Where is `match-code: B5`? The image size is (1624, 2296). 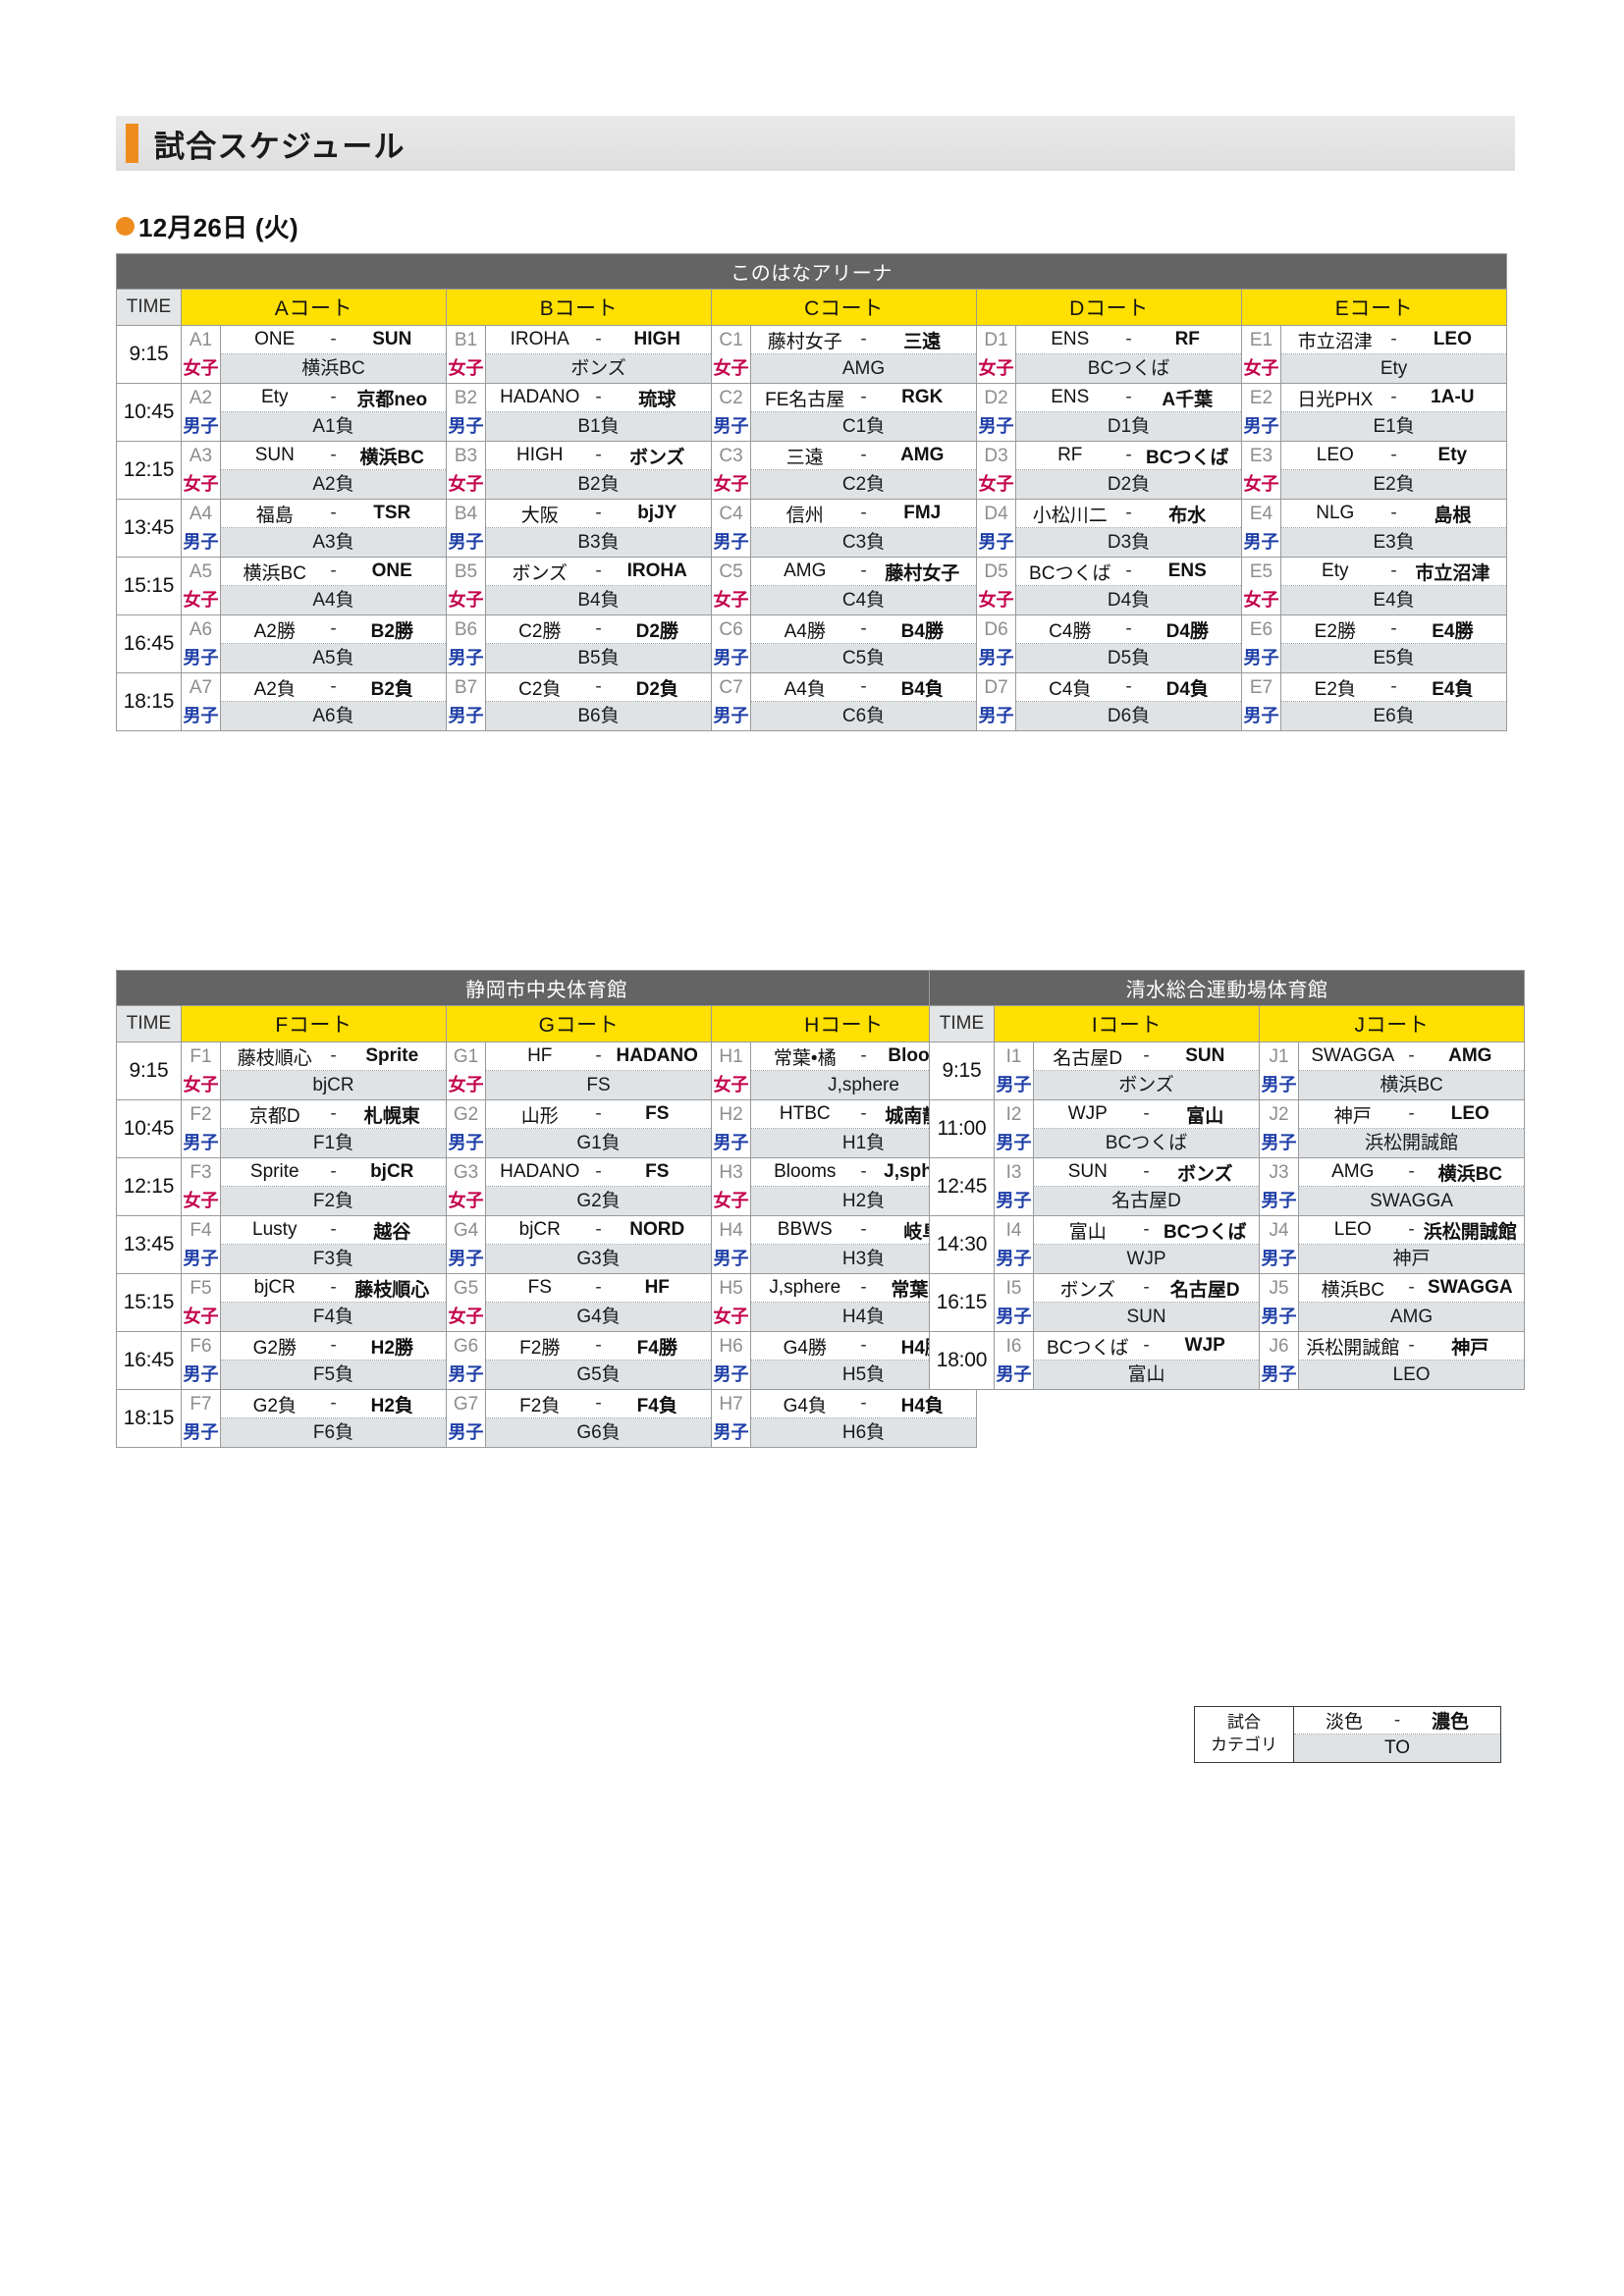 match-code: B5 is located at coordinates (466, 571).